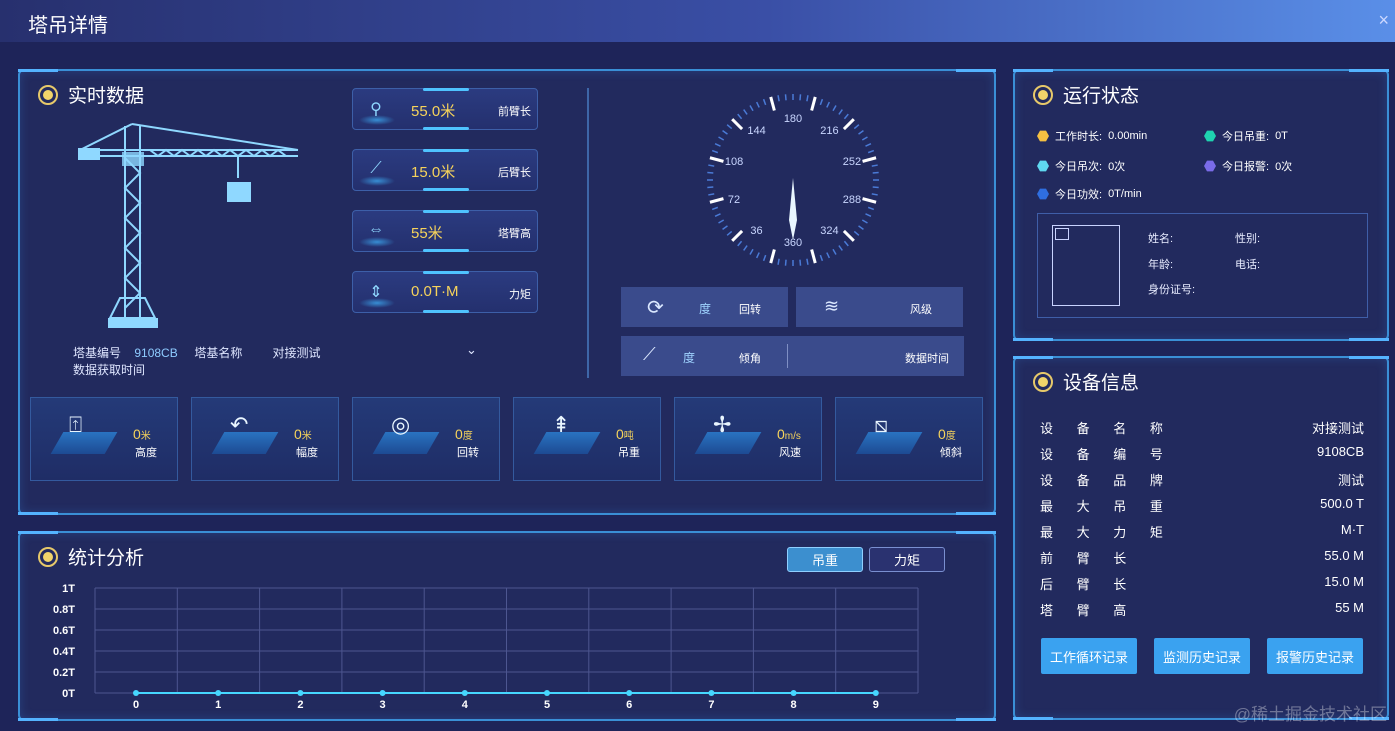  I want to click on work-cycle-record-button: 工作循环记录, so click(1089, 656).